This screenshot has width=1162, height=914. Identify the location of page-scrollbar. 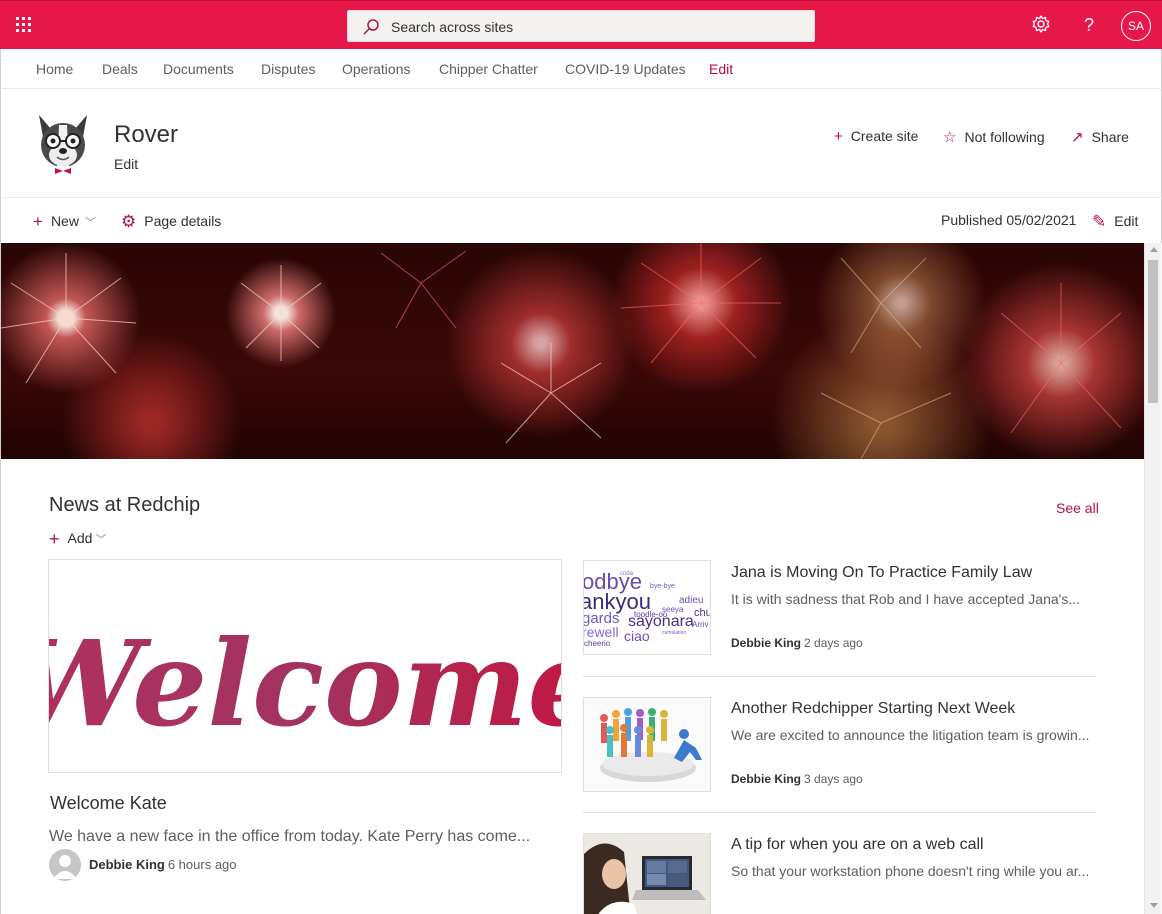
(1152, 578).